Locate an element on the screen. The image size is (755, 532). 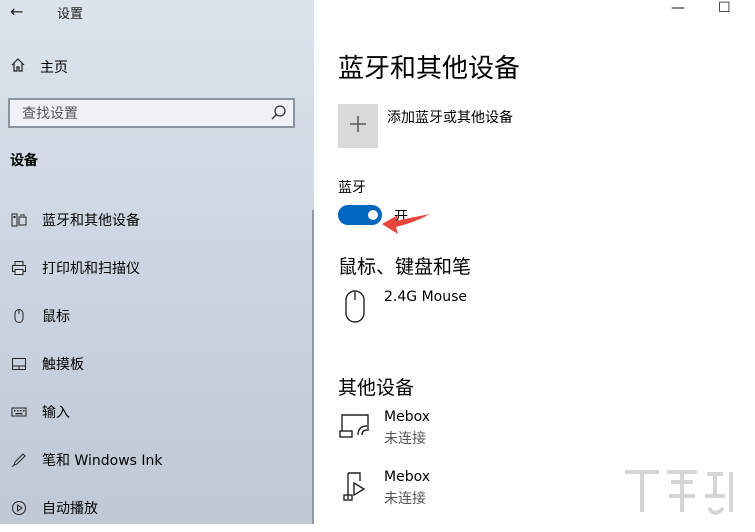
printer-icon is located at coordinates (19, 268).